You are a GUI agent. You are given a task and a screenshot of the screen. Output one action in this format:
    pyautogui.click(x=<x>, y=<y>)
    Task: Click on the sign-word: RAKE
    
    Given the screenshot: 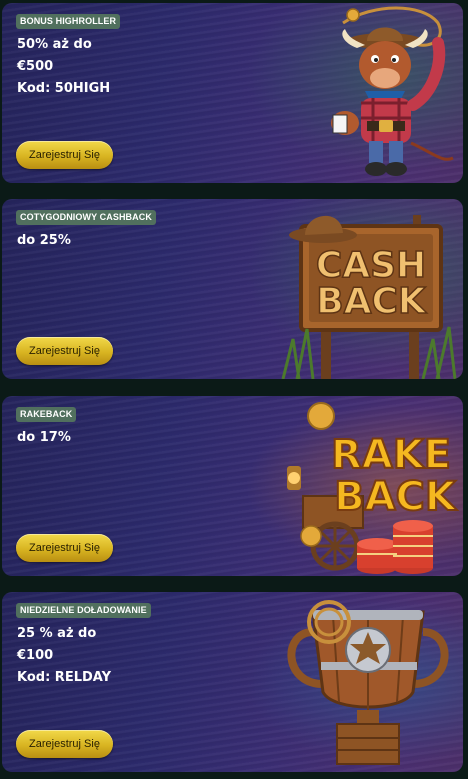 What is the action you would take?
    pyautogui.click(x=391, y=455)
    